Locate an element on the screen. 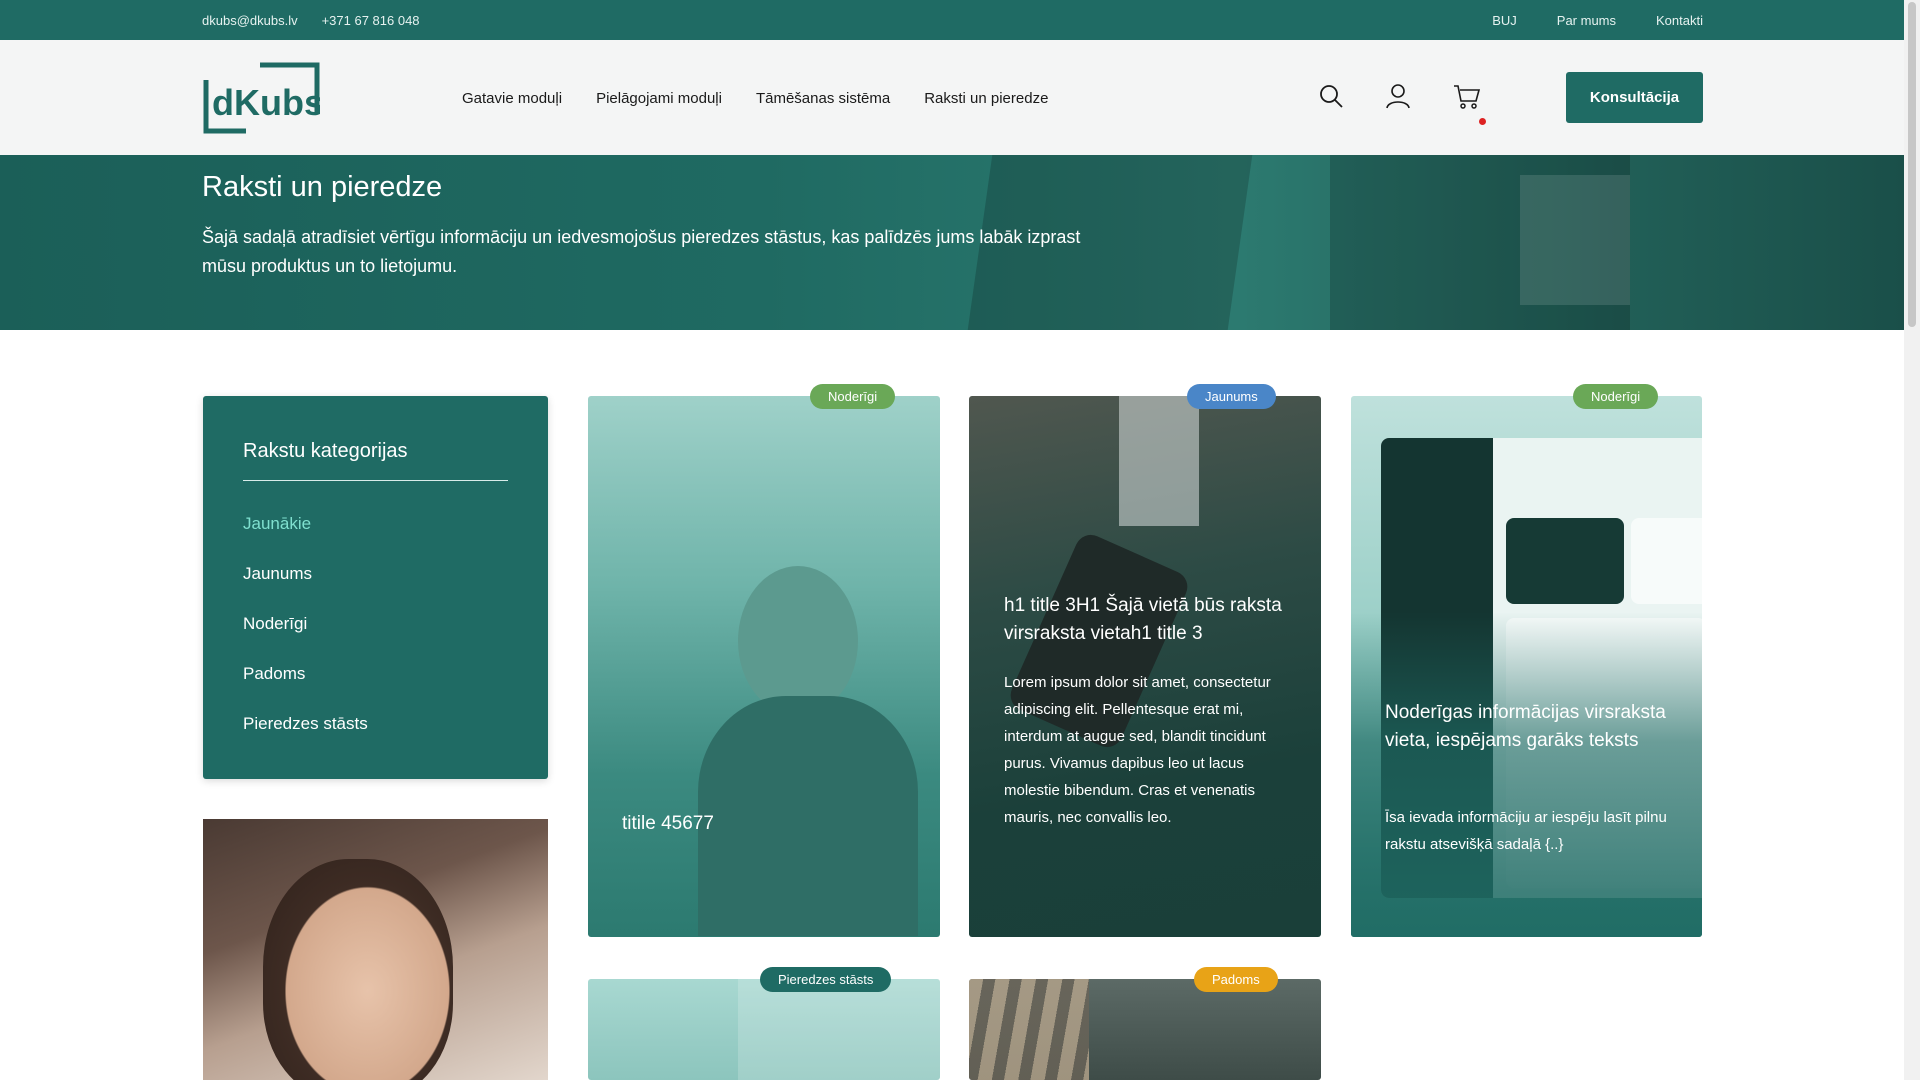 This screenshot has width=1920, height=1080. article-card: Padoms is located at coordinates (1145, 1023).